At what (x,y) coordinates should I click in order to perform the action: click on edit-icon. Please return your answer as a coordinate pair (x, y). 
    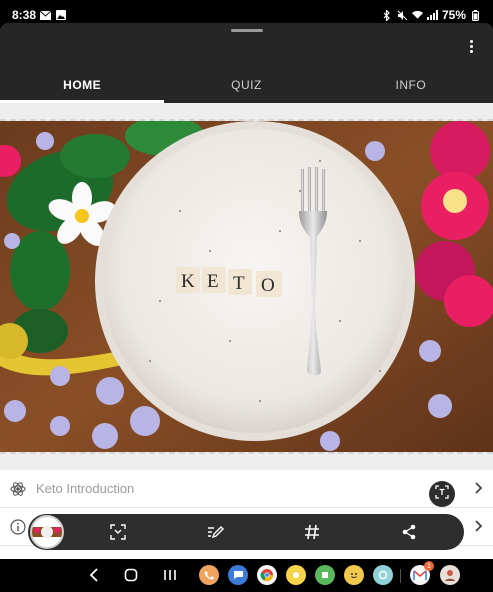
    Looking at the image, I should click on (215, 532).